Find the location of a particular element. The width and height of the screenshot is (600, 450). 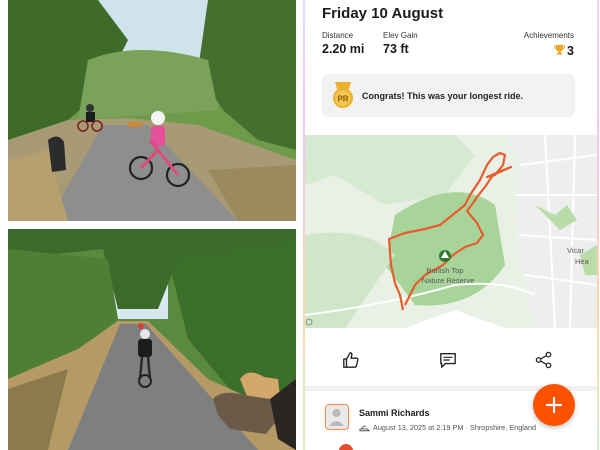

elevation-value: 73 ft is located at coordinates (396, 49).